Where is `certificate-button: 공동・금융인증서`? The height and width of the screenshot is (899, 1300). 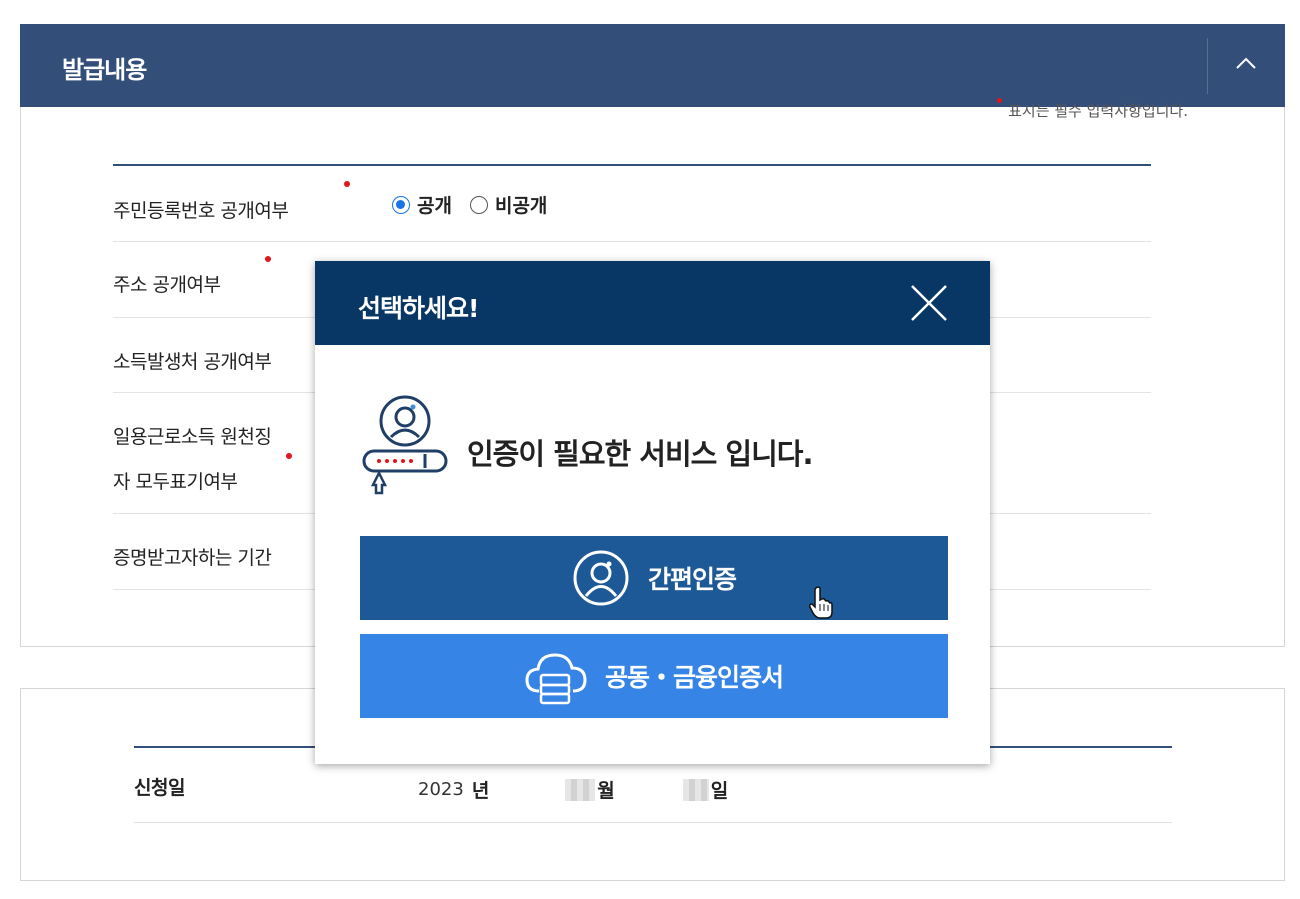 certificate-button: 공동・금융인증서 is located at coordinates (654, 676).